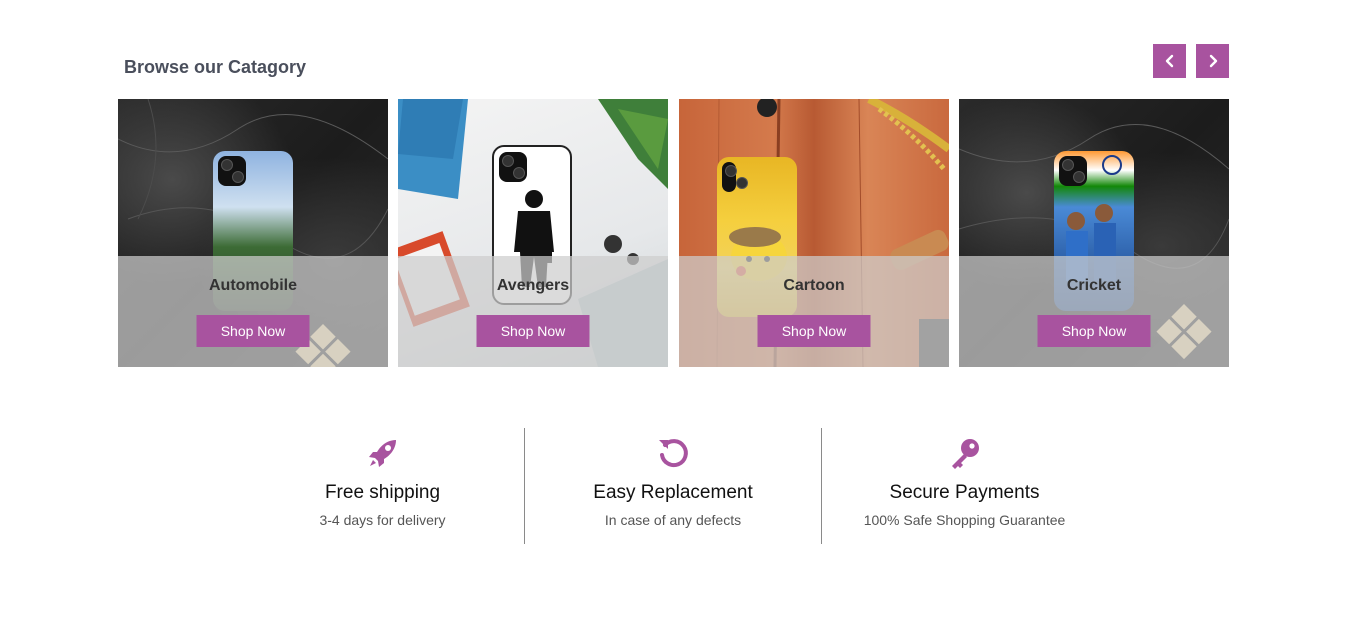 The height and width of the screenshot is (625, 1347). I want to click on refresh-icon, so click(673, 453).